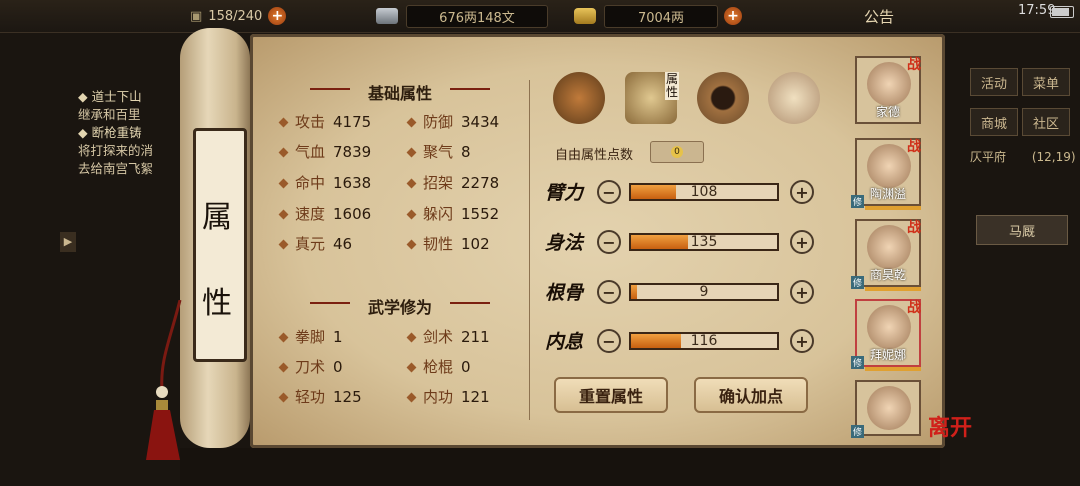  I want to click on character-card: 修, so click(886, 409).